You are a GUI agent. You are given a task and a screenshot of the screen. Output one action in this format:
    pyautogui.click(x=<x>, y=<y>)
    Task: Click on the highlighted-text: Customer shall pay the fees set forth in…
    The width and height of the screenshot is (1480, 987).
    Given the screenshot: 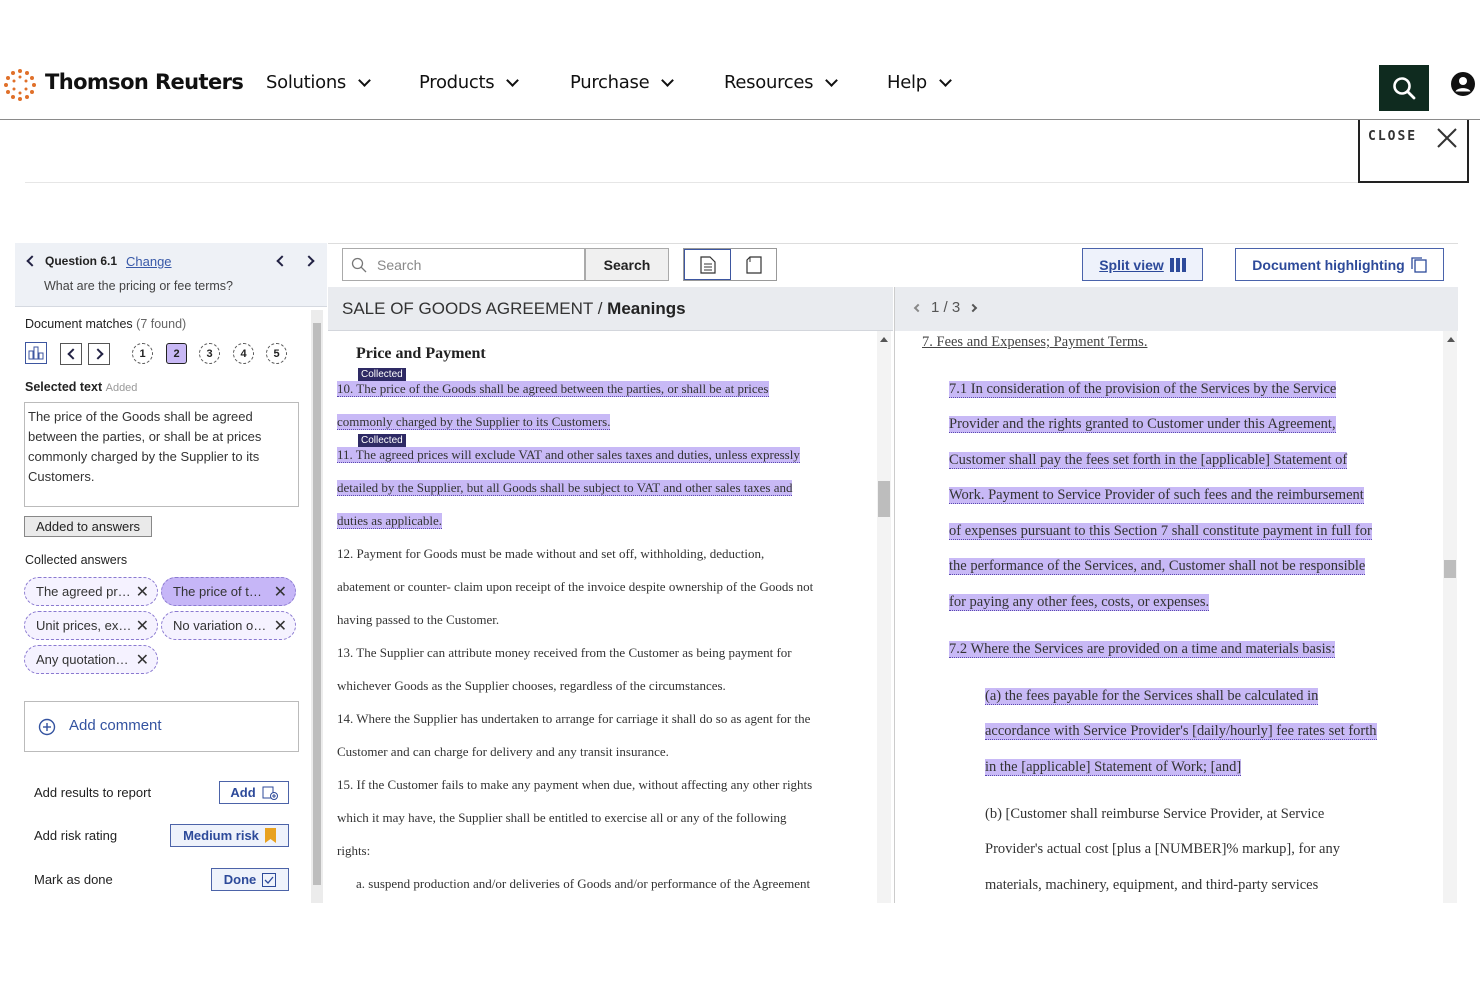 What is the action you would take?
    pyautogui.click(x=1148, y=460)
    